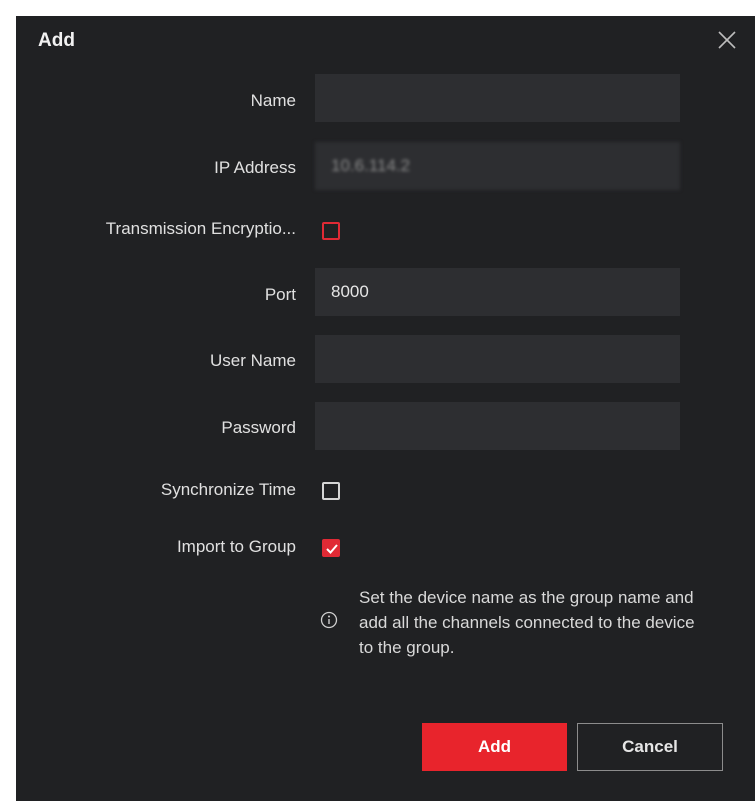  Describe the element at coordinates (407, 647) in the screenshot. I see `hint-line: to the group.` at that location.